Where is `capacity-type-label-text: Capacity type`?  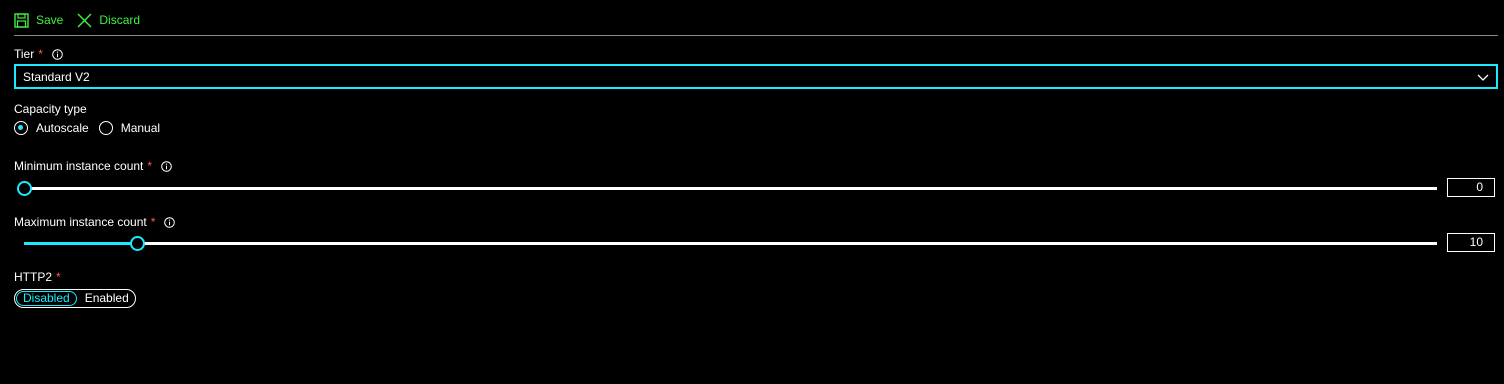 capacity-type-label-text: Capacity type is located at coordinates (50, 109).